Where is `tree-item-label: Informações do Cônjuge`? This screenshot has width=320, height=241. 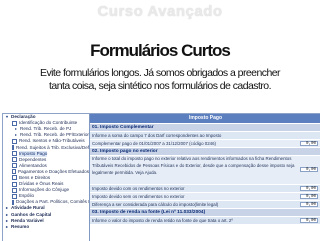 tree-item-label: Informações do Cônjuge is located at coordinates (44, 190).